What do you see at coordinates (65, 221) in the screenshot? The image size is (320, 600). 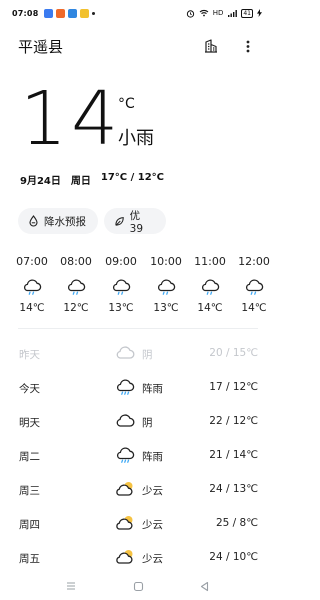 I see `precipitation-forecast-label: 降水预报` at bounding box center [65, 221].